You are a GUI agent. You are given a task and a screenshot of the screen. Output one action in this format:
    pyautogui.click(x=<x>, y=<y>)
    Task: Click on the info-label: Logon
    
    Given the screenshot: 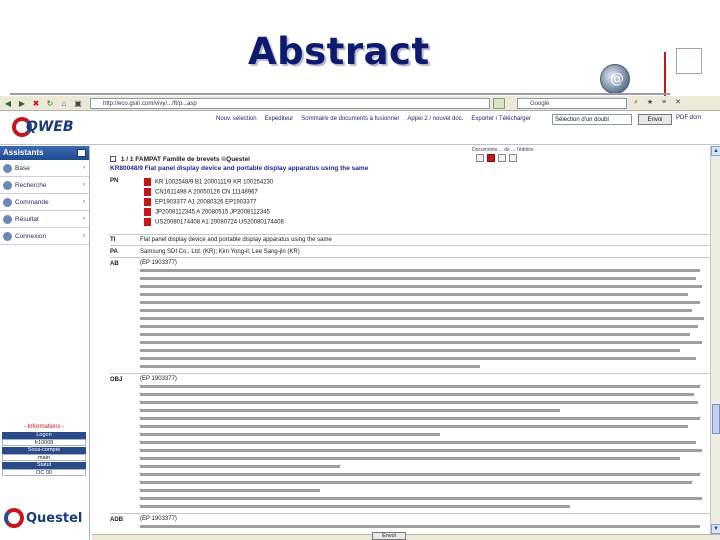 What is the action you would take?
    pyautogui.click(x=44, y=435)
    